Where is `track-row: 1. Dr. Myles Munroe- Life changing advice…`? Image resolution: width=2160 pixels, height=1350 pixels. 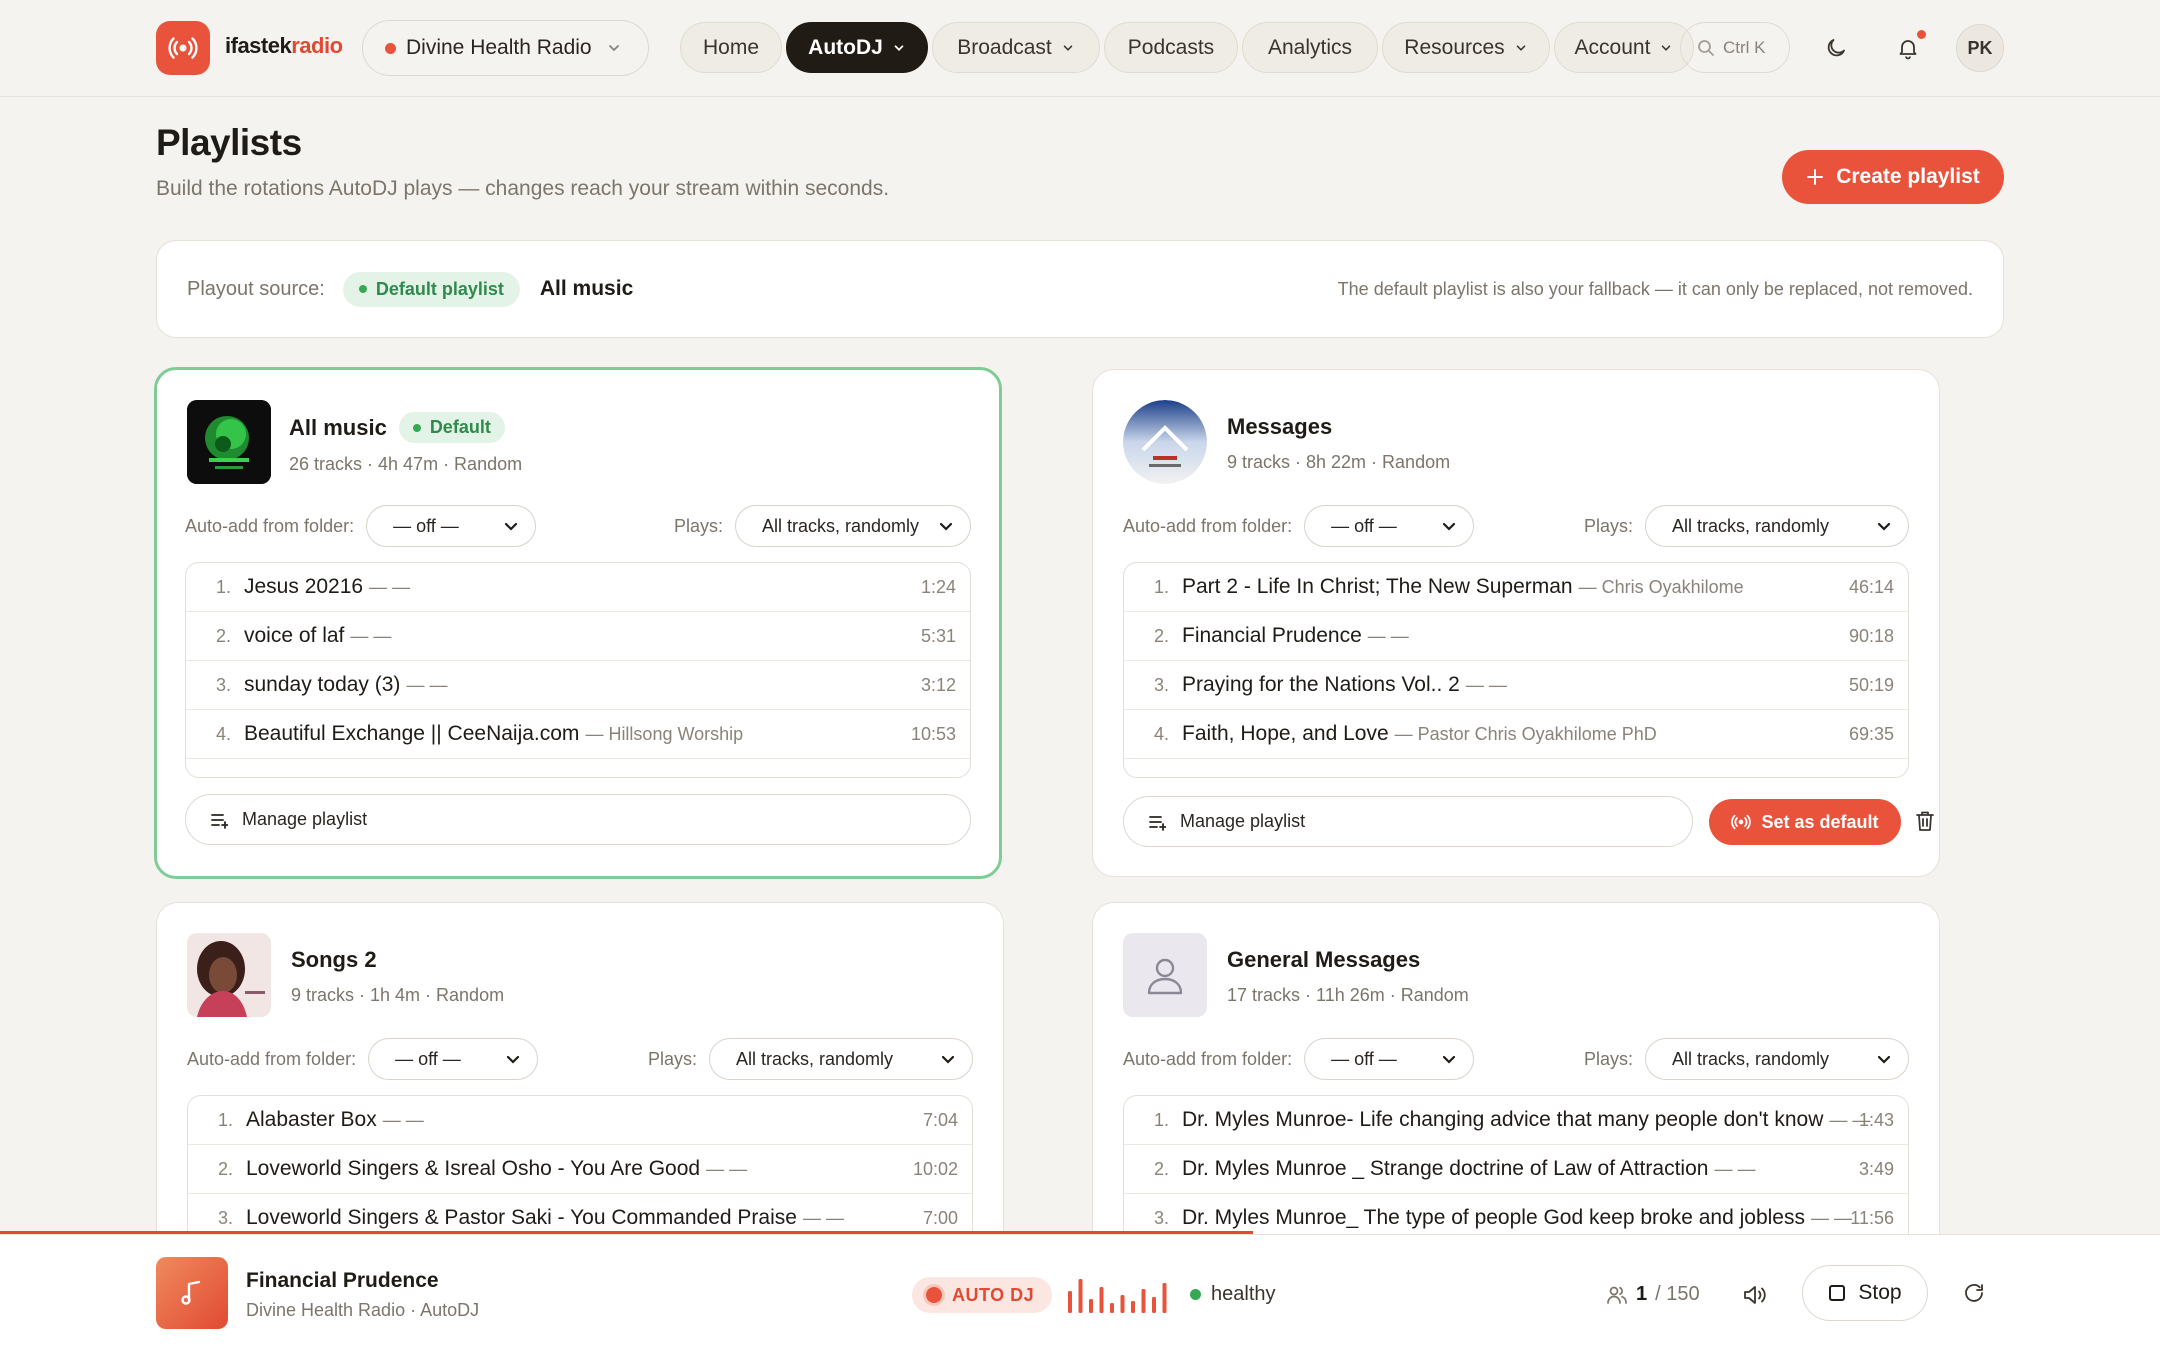 track-row: 1. Dr. Myles Munroe- Life changing advice… is located at coordinates (1516, 1120).